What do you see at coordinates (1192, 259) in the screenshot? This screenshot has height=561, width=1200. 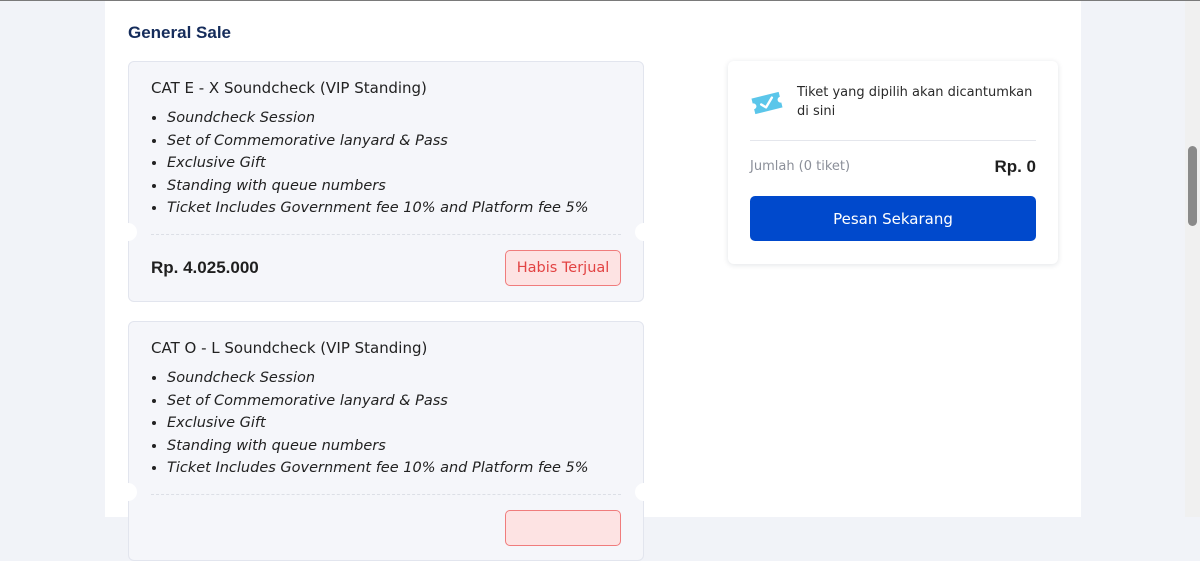 I see `scrollbar-track` at bounding box center [1192, 259].